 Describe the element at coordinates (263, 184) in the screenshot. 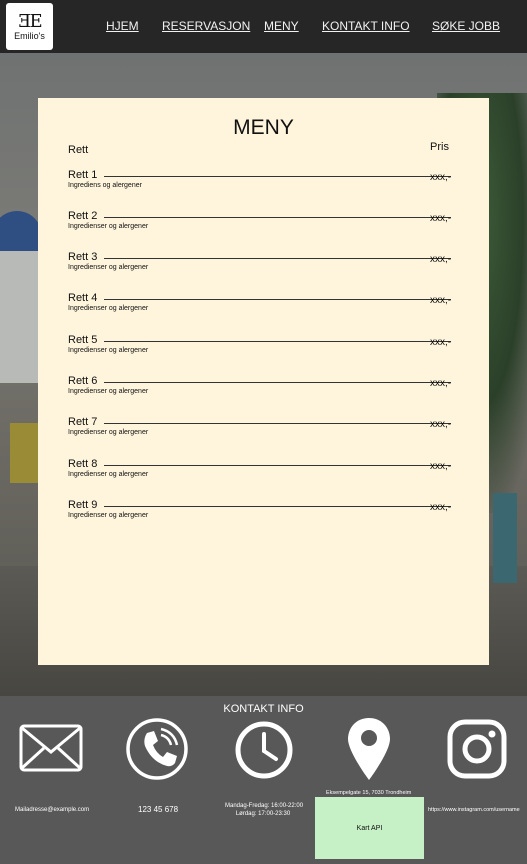

I see `menu-item: Rett 1 Ingrediens og alergener xxx,-` at that location.